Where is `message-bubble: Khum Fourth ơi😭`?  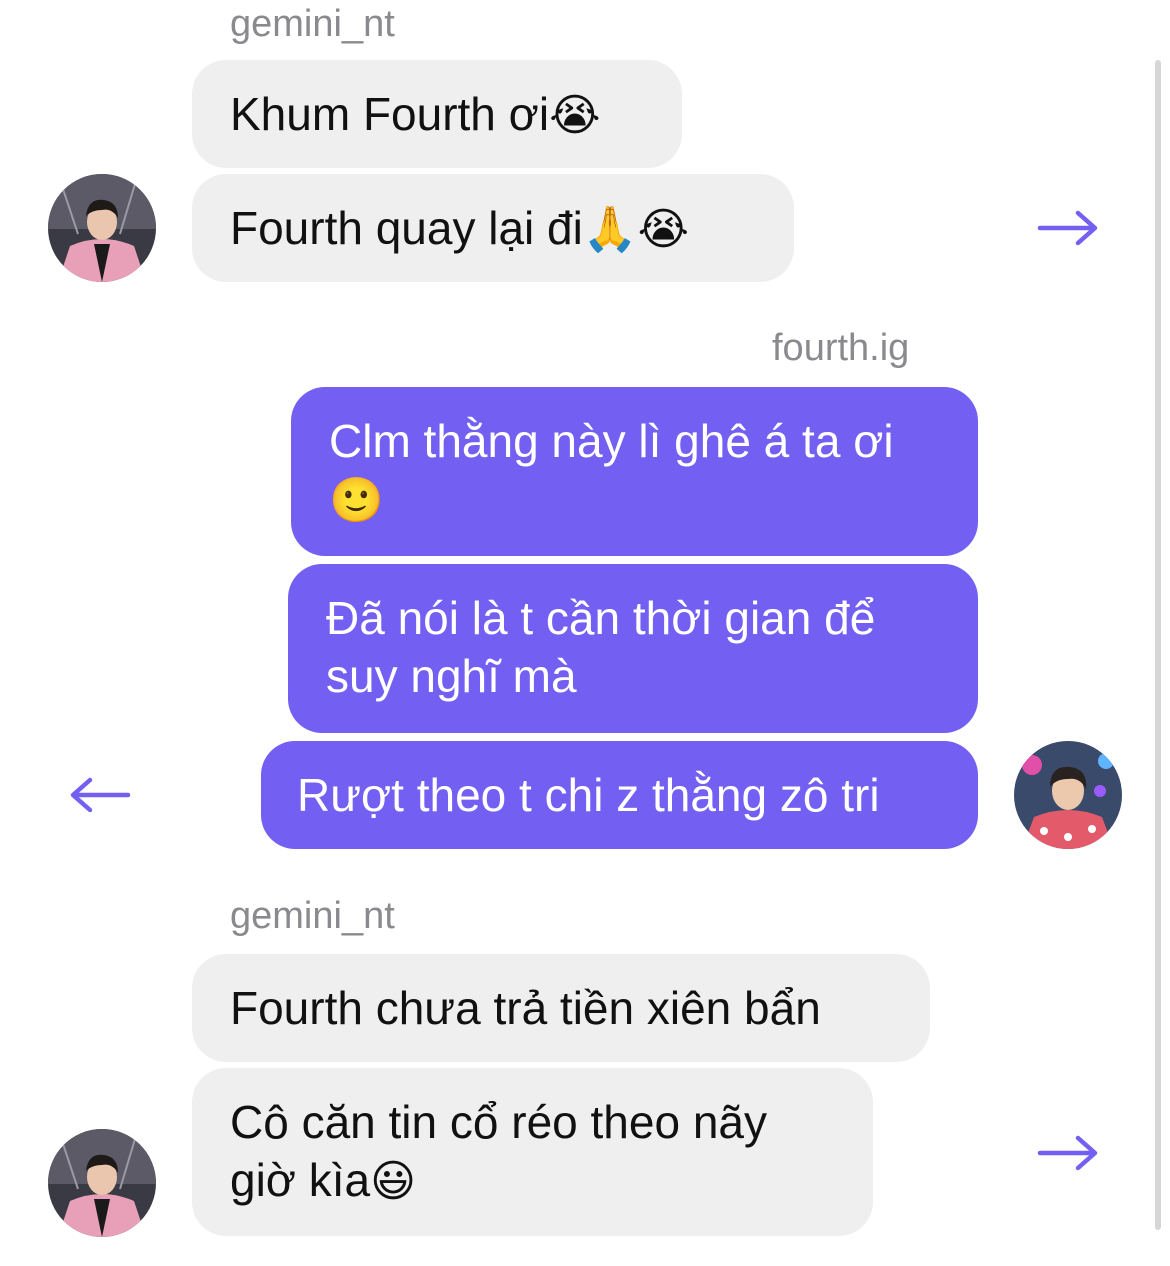 message-bubble: Khum Fourth ơi😭 is located at coordinates (437, 114).